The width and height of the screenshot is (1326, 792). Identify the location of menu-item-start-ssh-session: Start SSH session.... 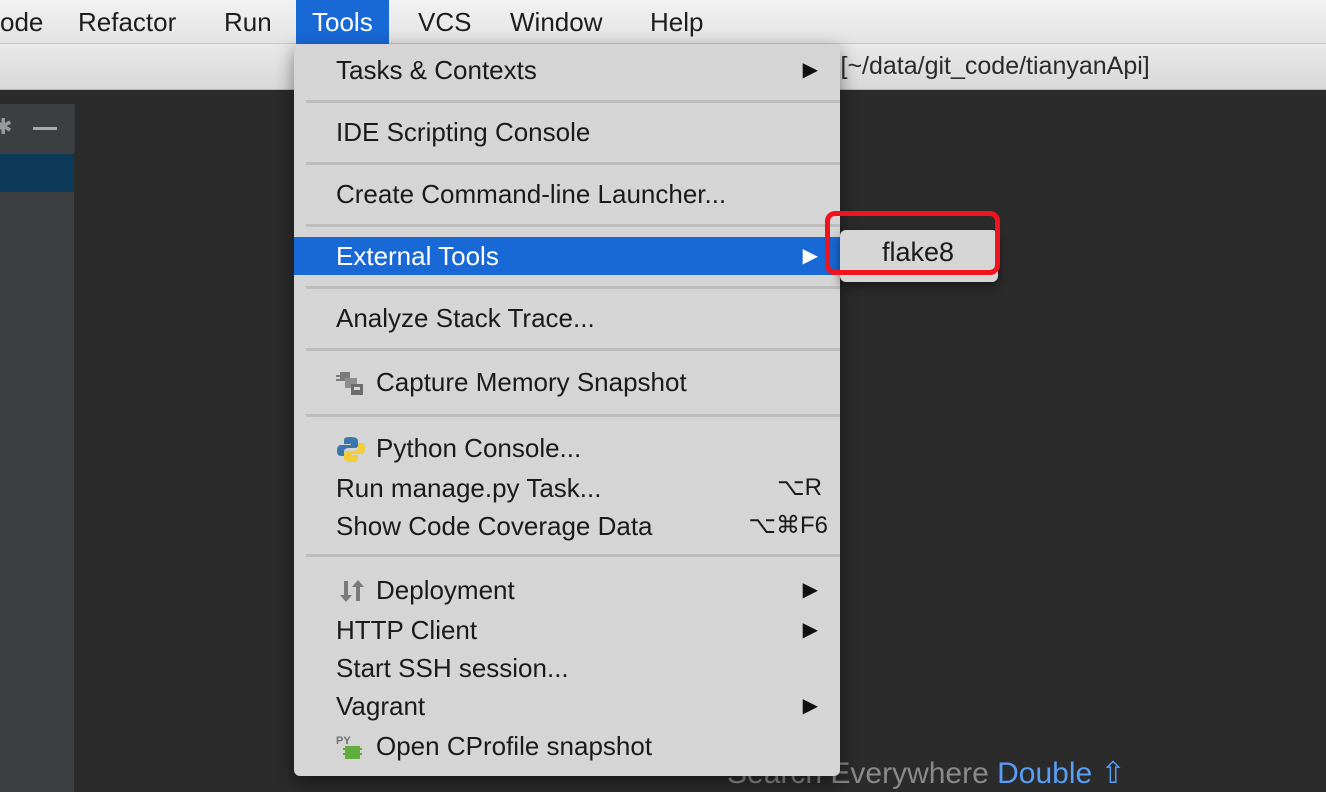
(567, 668).